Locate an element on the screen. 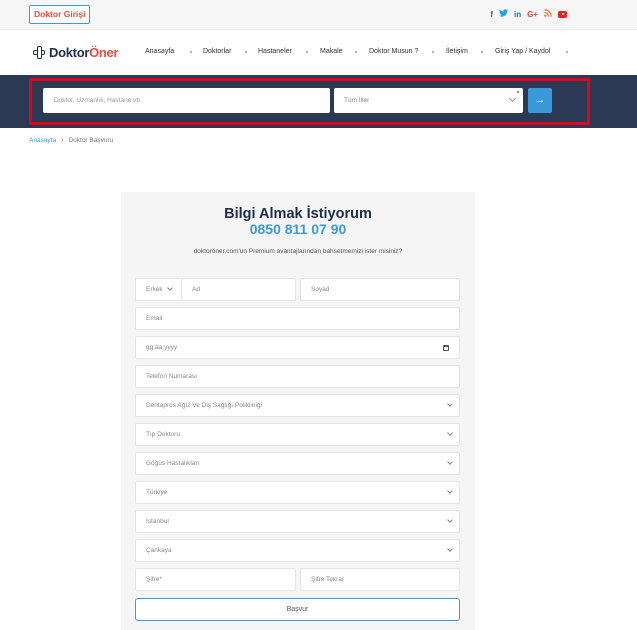 The width and height of the screenshot is (637, 630). submit-button: Başvur is located at coordinates (297, 609).